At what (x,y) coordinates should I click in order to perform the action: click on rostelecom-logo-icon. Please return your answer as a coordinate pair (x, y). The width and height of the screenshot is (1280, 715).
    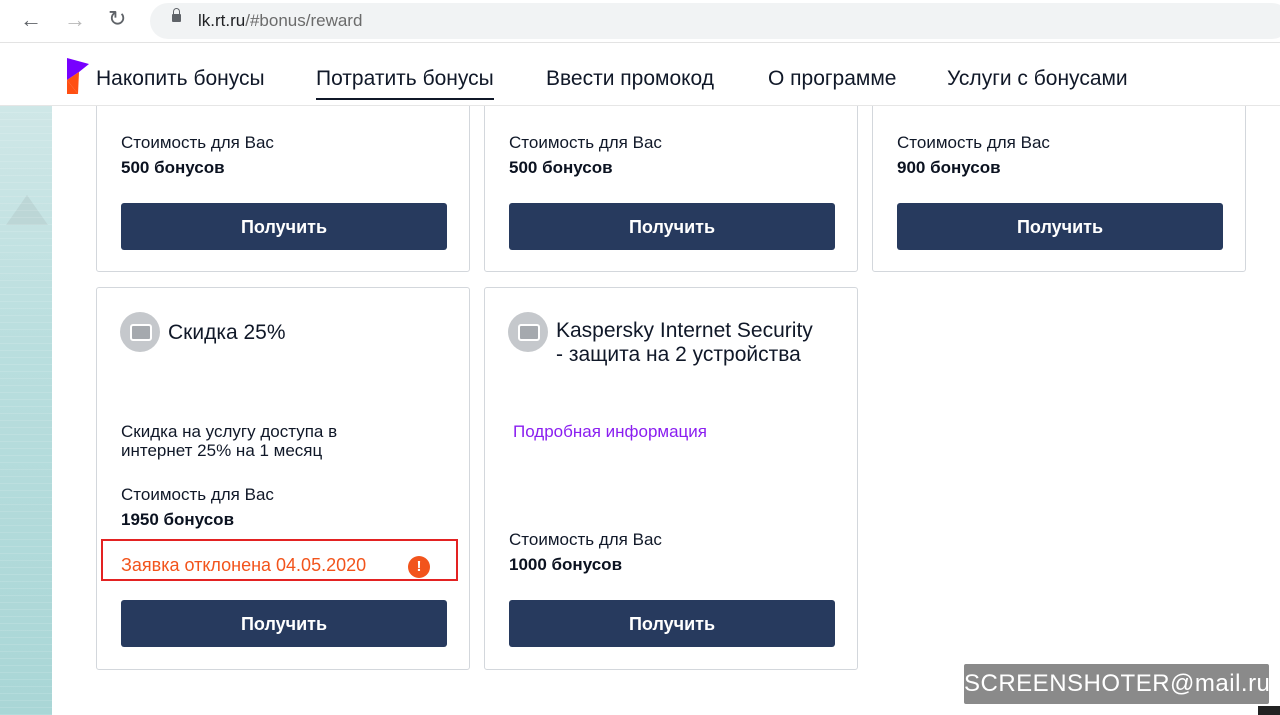
    Looking at the image, I should click on (78, 76).